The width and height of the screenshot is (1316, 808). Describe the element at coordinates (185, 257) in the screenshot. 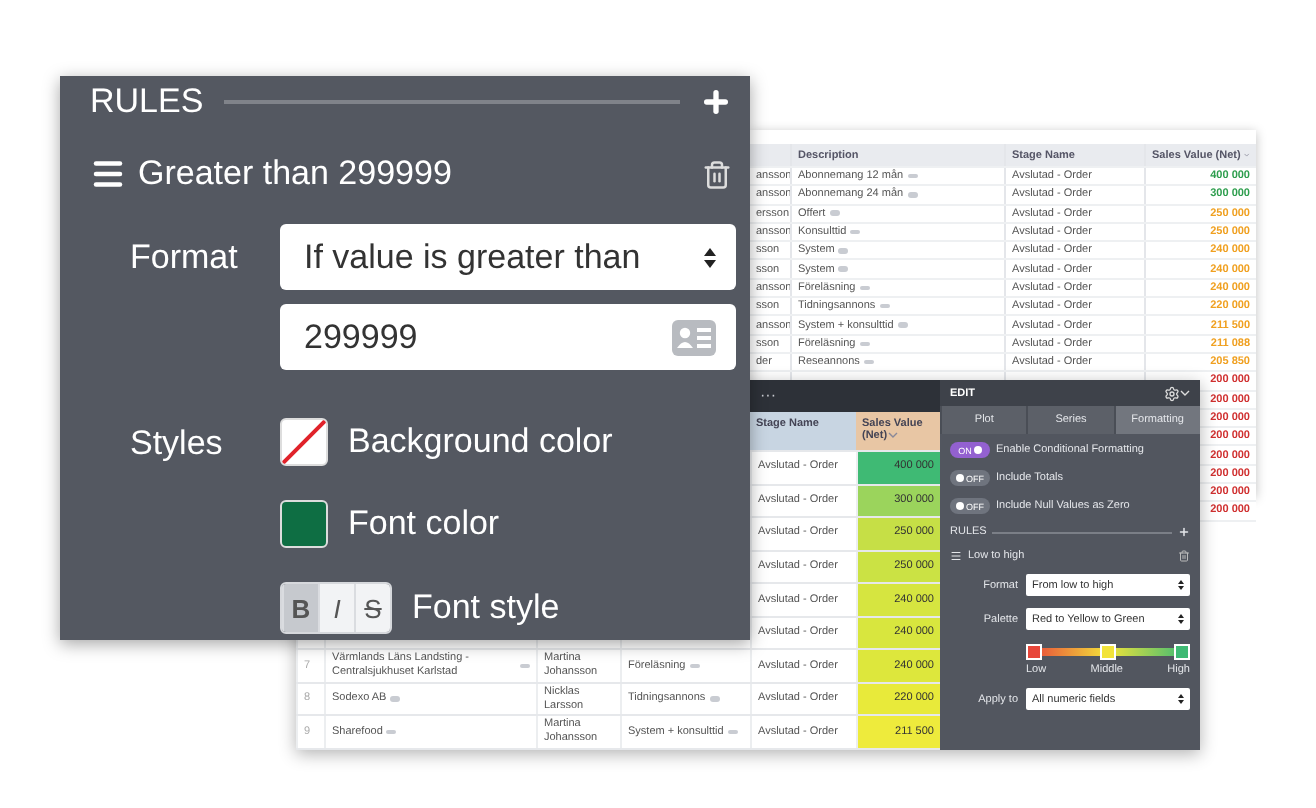

I see `field-label: Format` at that location.